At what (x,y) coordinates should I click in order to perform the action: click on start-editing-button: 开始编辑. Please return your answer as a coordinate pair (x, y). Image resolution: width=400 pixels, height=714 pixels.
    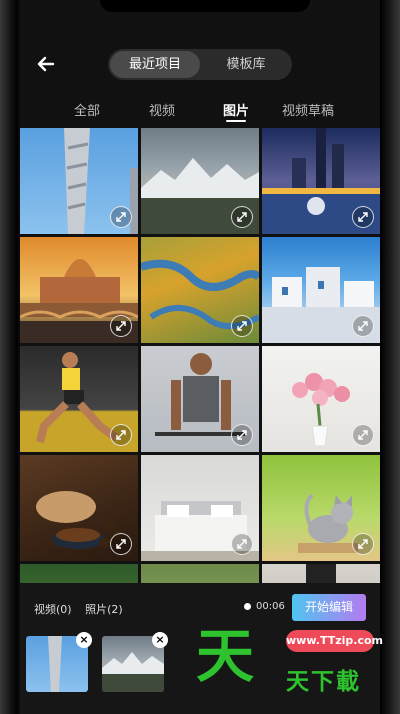
    Looking at the image, I should click on (329, 607).